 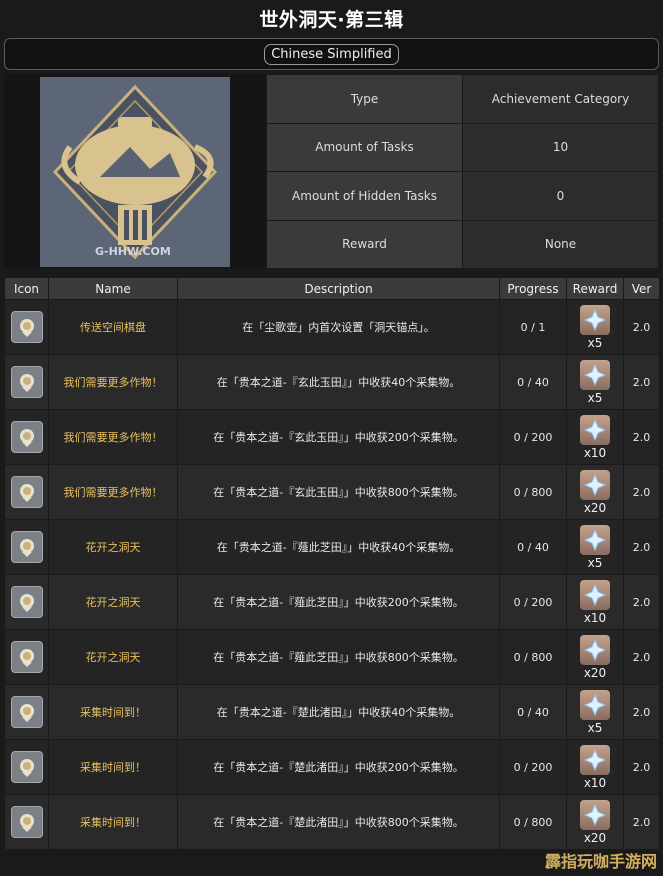 I want to click on achievement-description: 在「贵本之道-『薤此芝田』」中收获200个采集物。, so click(x=338, y=602).